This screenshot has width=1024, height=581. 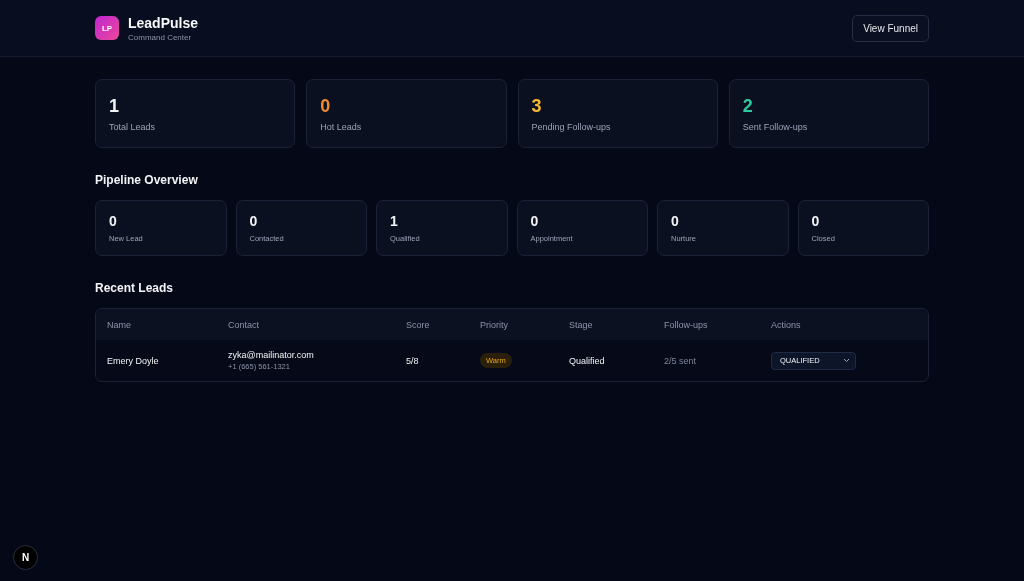 What do you see at coordinates (271, 355) in the screenshot?
I see `lead-email: zyka@mailinator.com` at bounding box center [271, 355].